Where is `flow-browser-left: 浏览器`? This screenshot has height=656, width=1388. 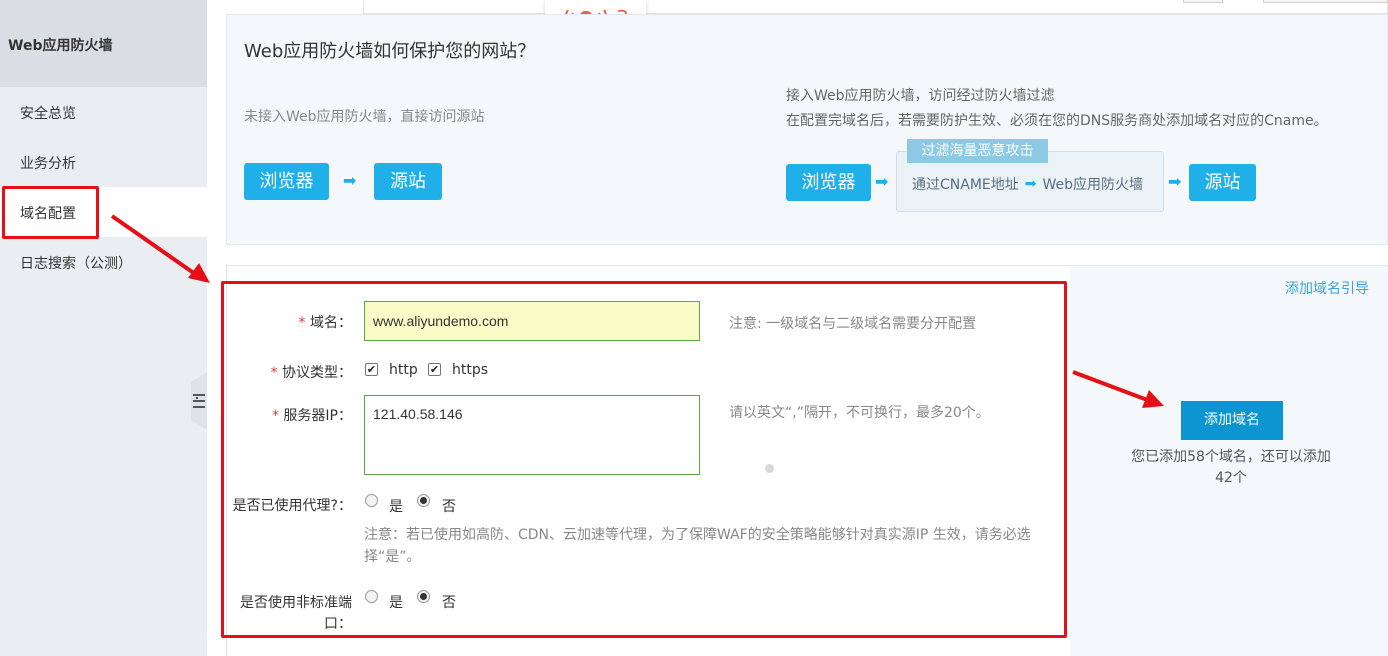
flow-browser-left: 浏览器 is located at coordinates (286, 181).